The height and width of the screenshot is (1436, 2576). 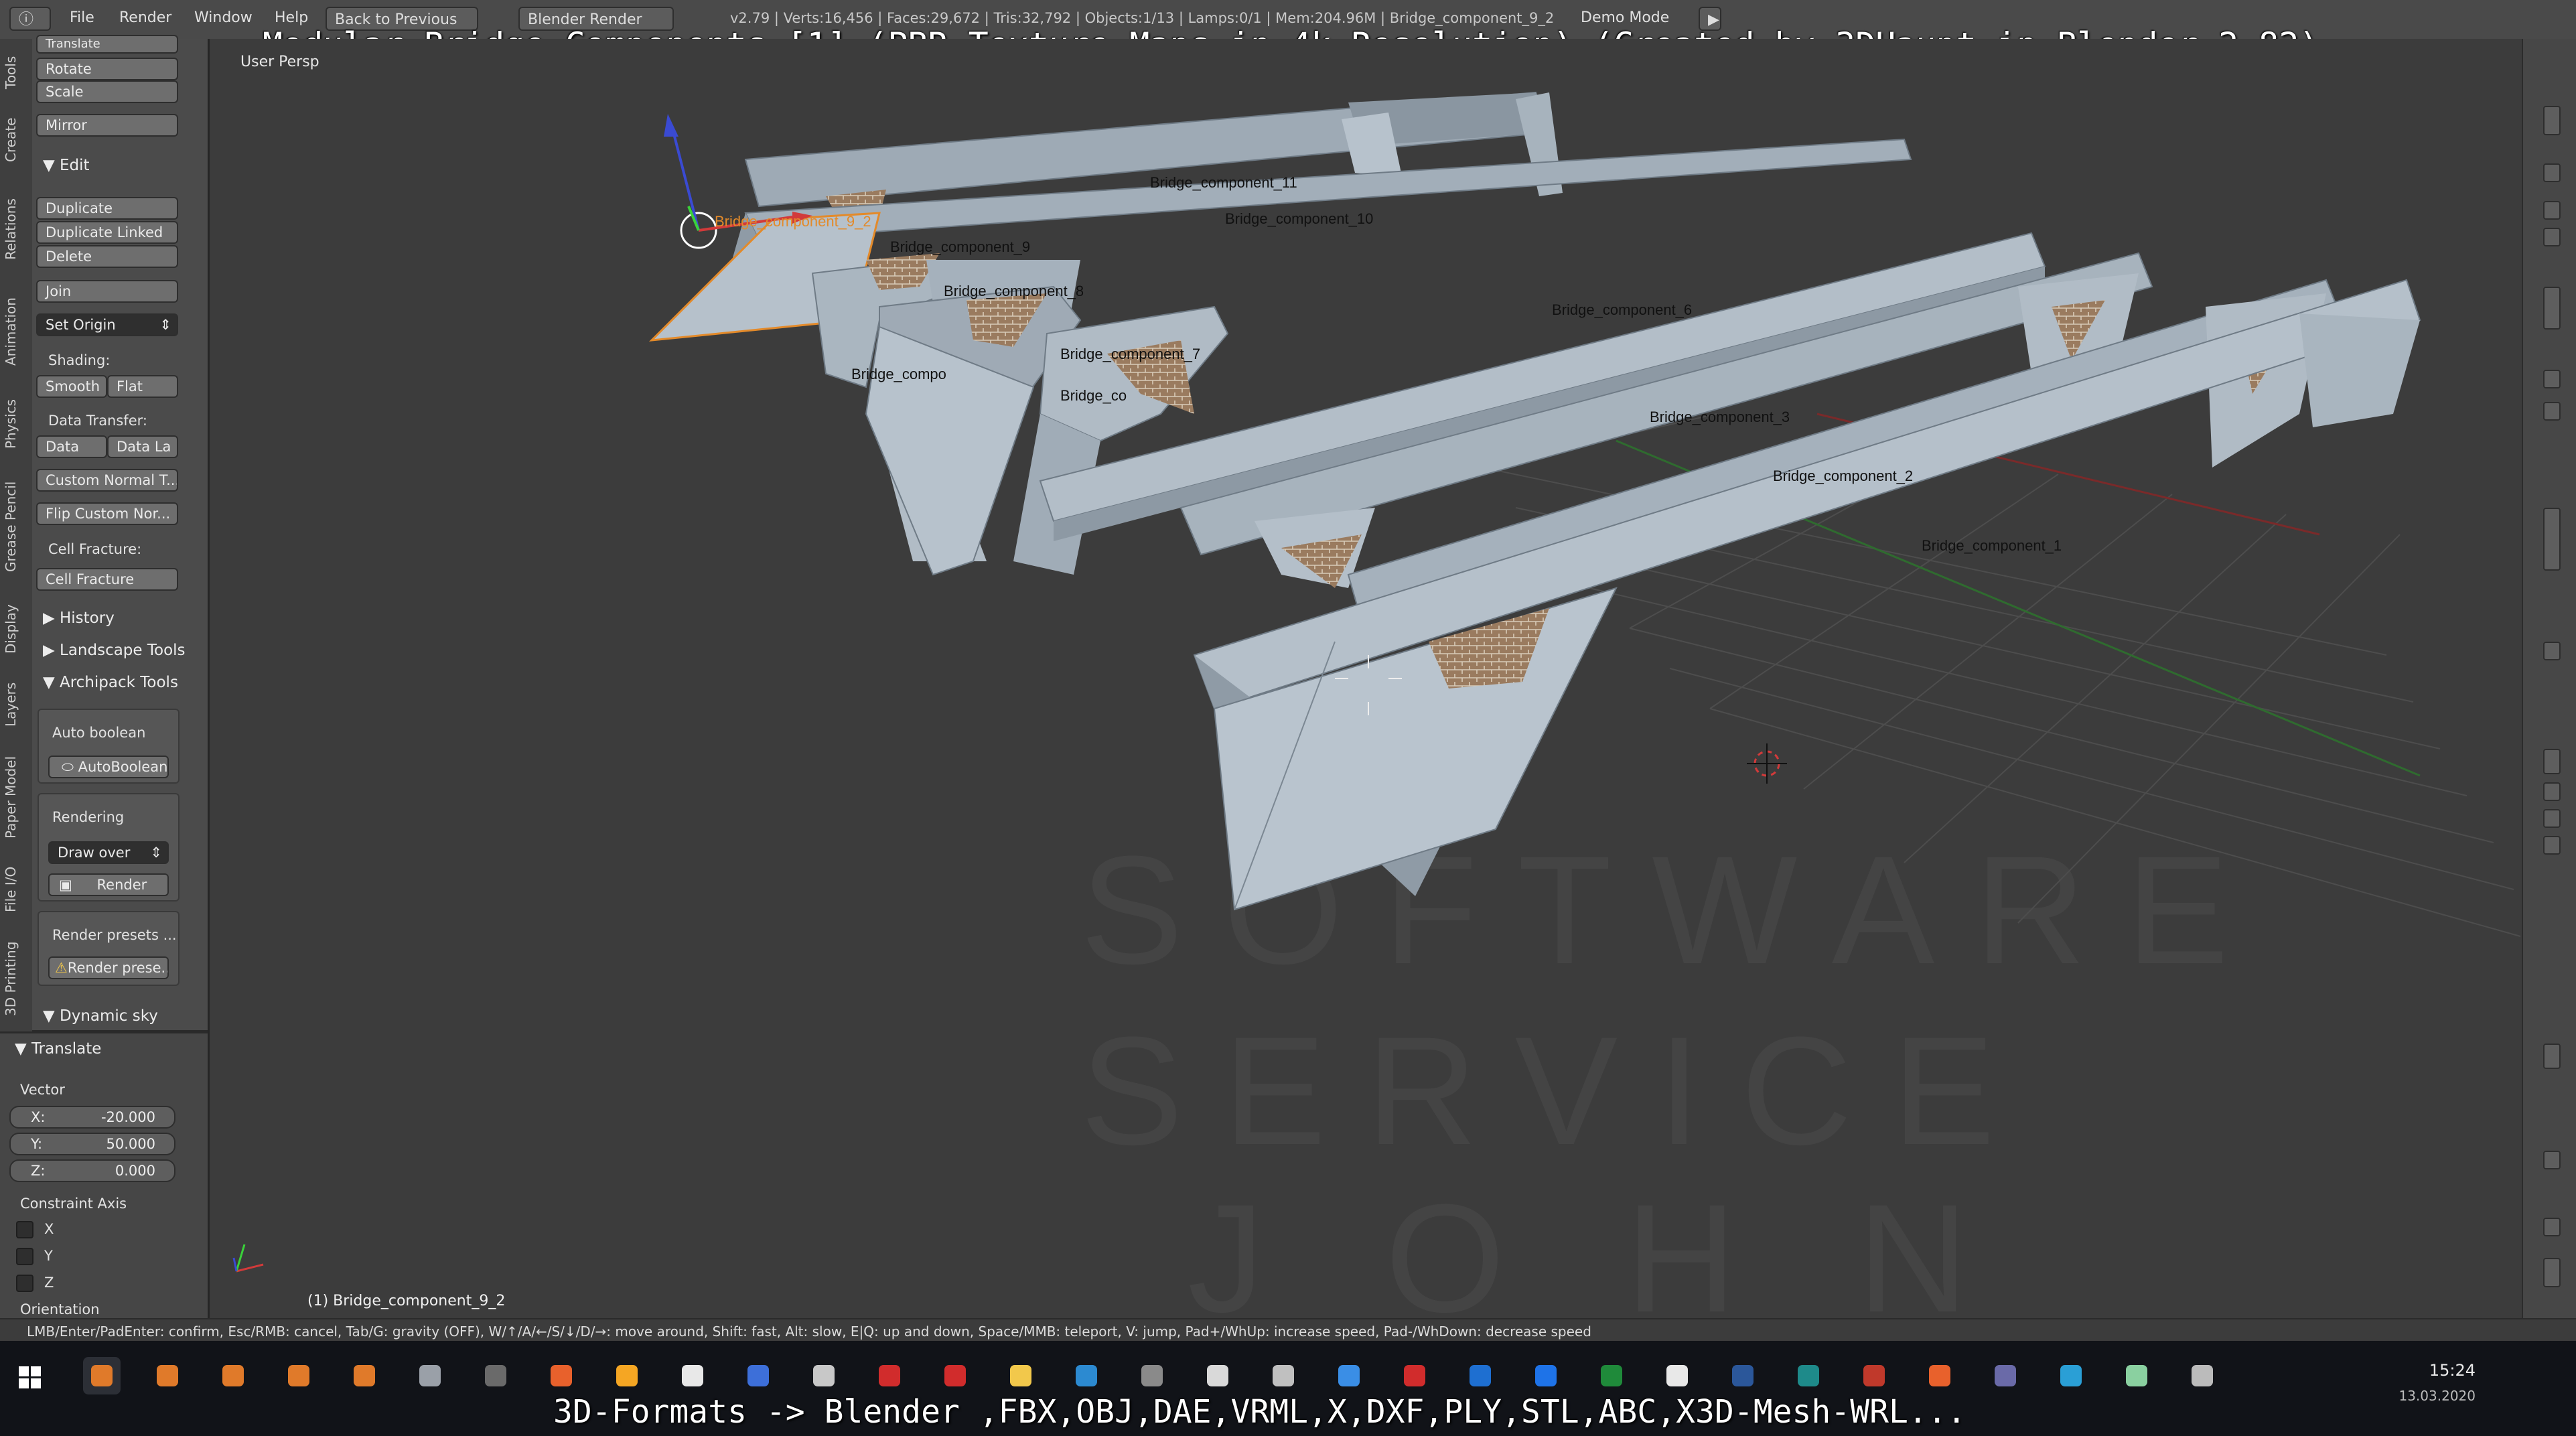 I want to click on tab-physics: Physics, so click(x=16, y=424).